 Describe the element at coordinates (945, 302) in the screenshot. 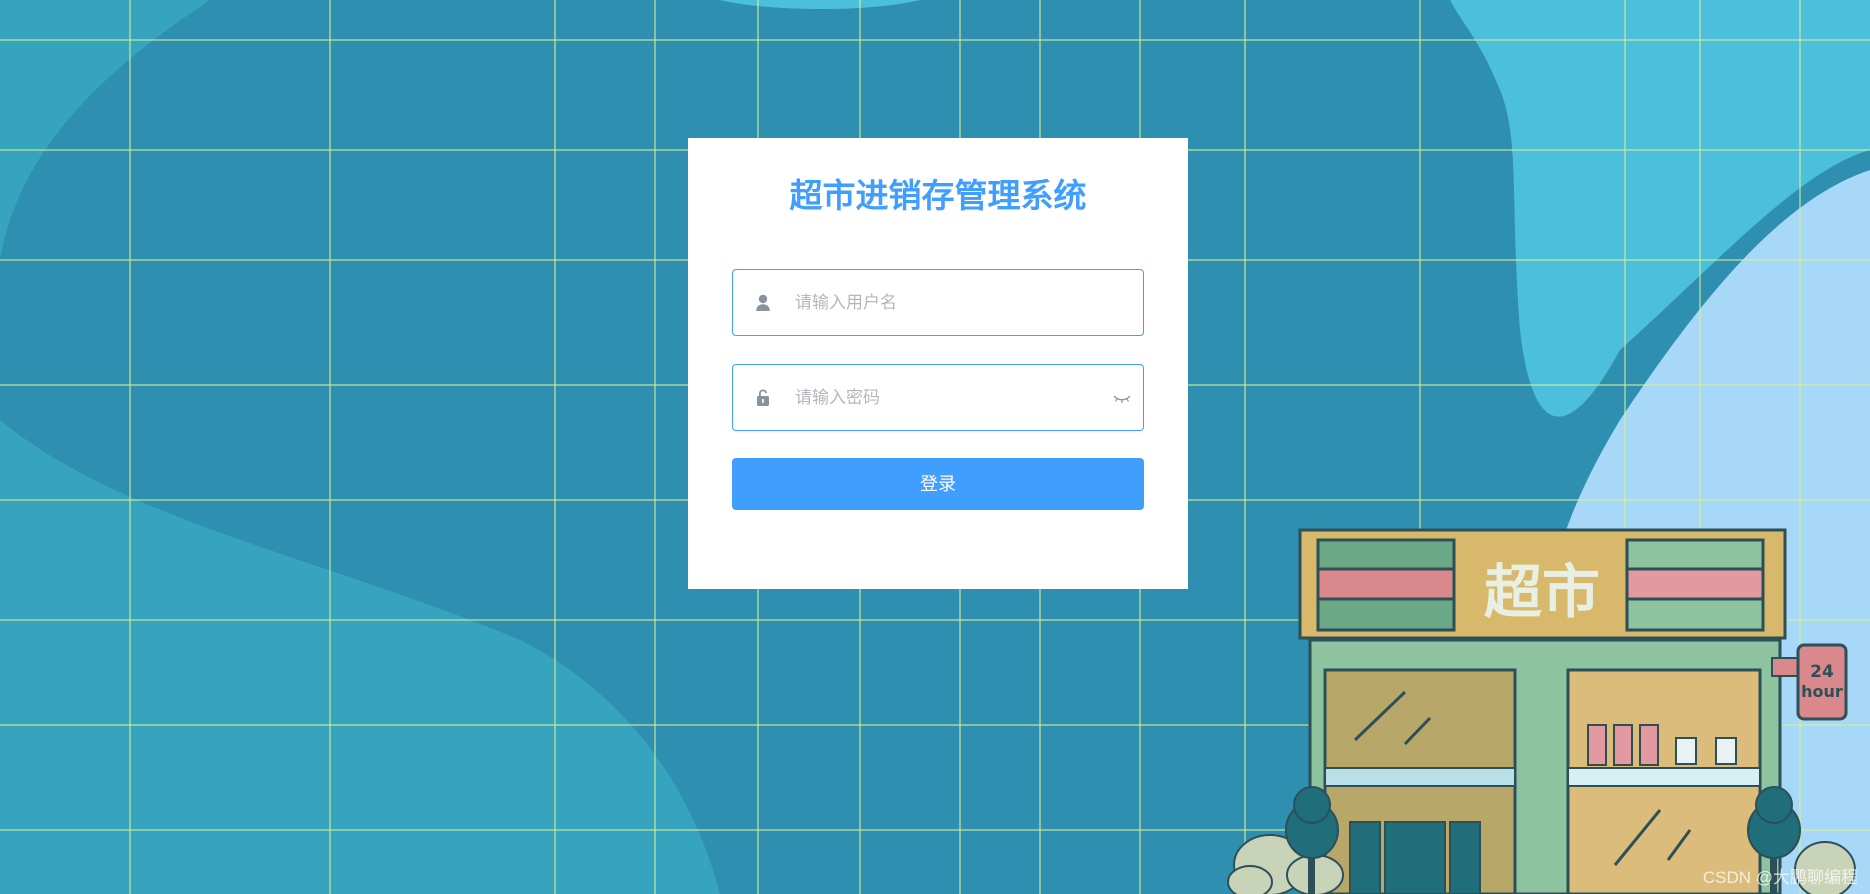

I see `username-input` at that location.